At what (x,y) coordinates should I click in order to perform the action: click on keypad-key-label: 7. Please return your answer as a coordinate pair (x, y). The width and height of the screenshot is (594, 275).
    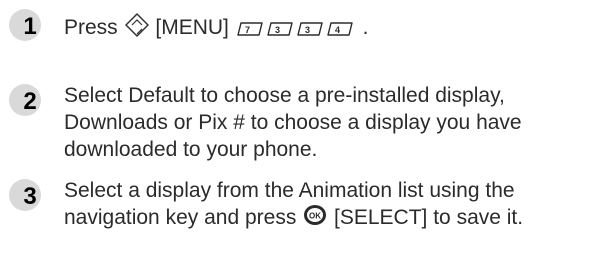
    Looking at the image, I should click on (247, 30).